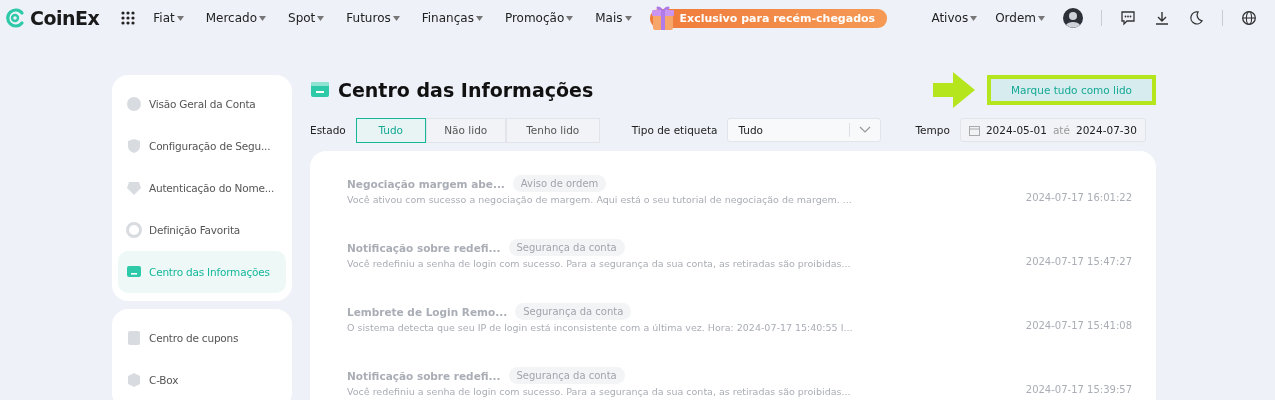 The height and width of the screenshot is (400, 1275). What do you see at coordinates (1196, 18) in the screenshot?
I see `moon-icon` at bounding box center [1196, 18].